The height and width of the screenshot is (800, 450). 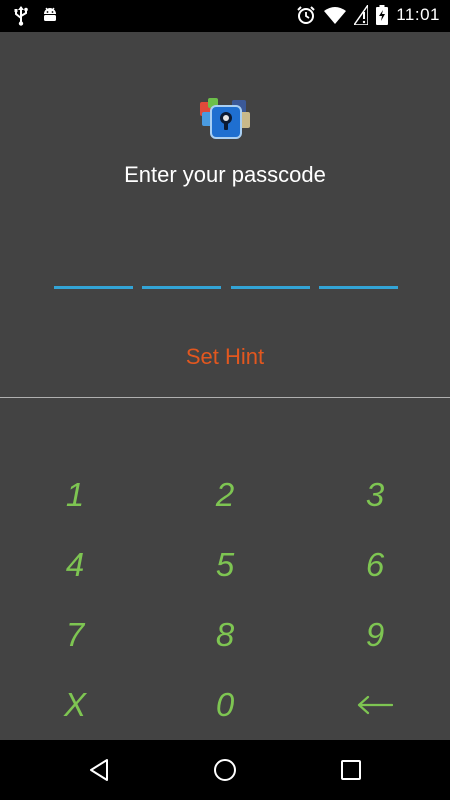 I want to click on key-clear: X, so click(x=75, y=705).